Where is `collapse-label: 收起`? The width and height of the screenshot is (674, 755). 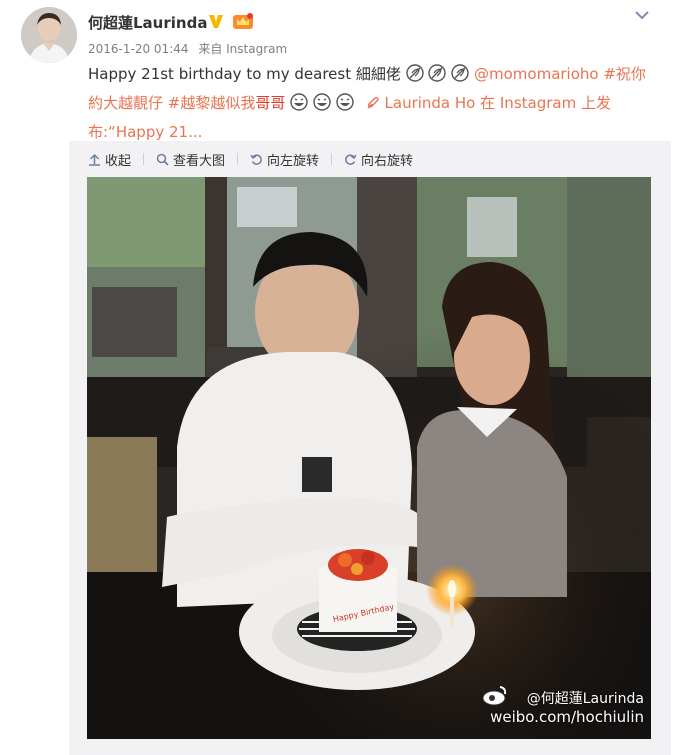
collapse-label: 收起 is located at coordinates (118, 161).